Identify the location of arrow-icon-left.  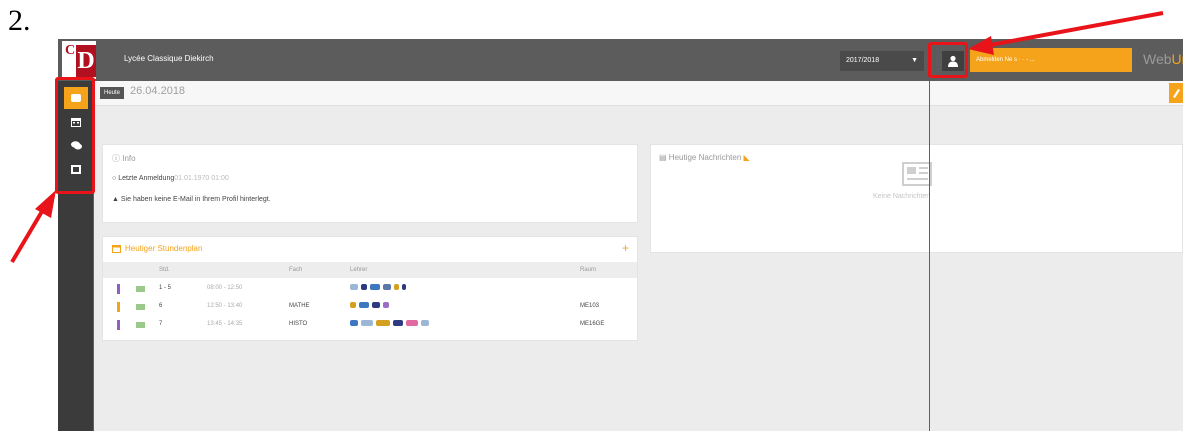
(33, 227).